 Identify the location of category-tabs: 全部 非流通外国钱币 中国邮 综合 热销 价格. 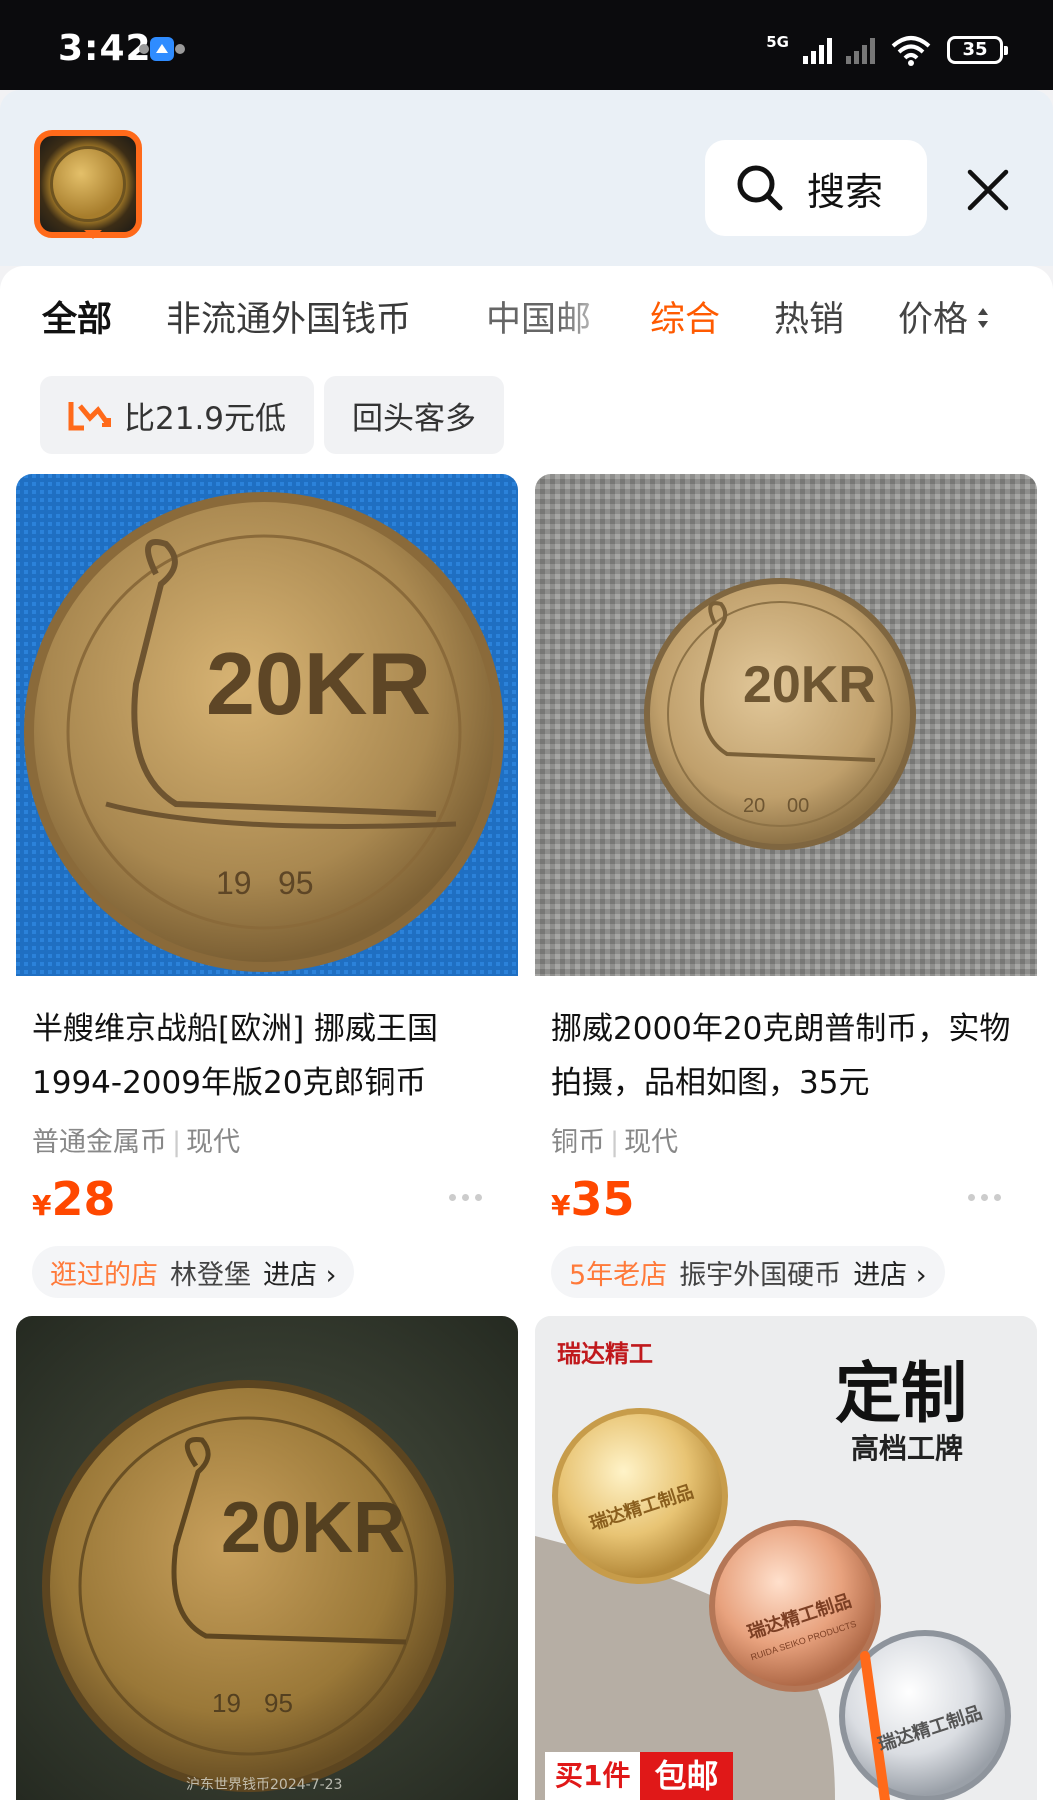
(526, 320).